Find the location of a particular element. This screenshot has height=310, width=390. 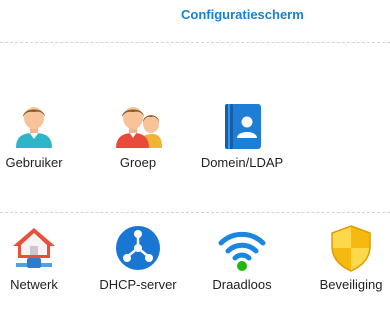

tile-user: Gebruiker is located at coordinates (41, 145).